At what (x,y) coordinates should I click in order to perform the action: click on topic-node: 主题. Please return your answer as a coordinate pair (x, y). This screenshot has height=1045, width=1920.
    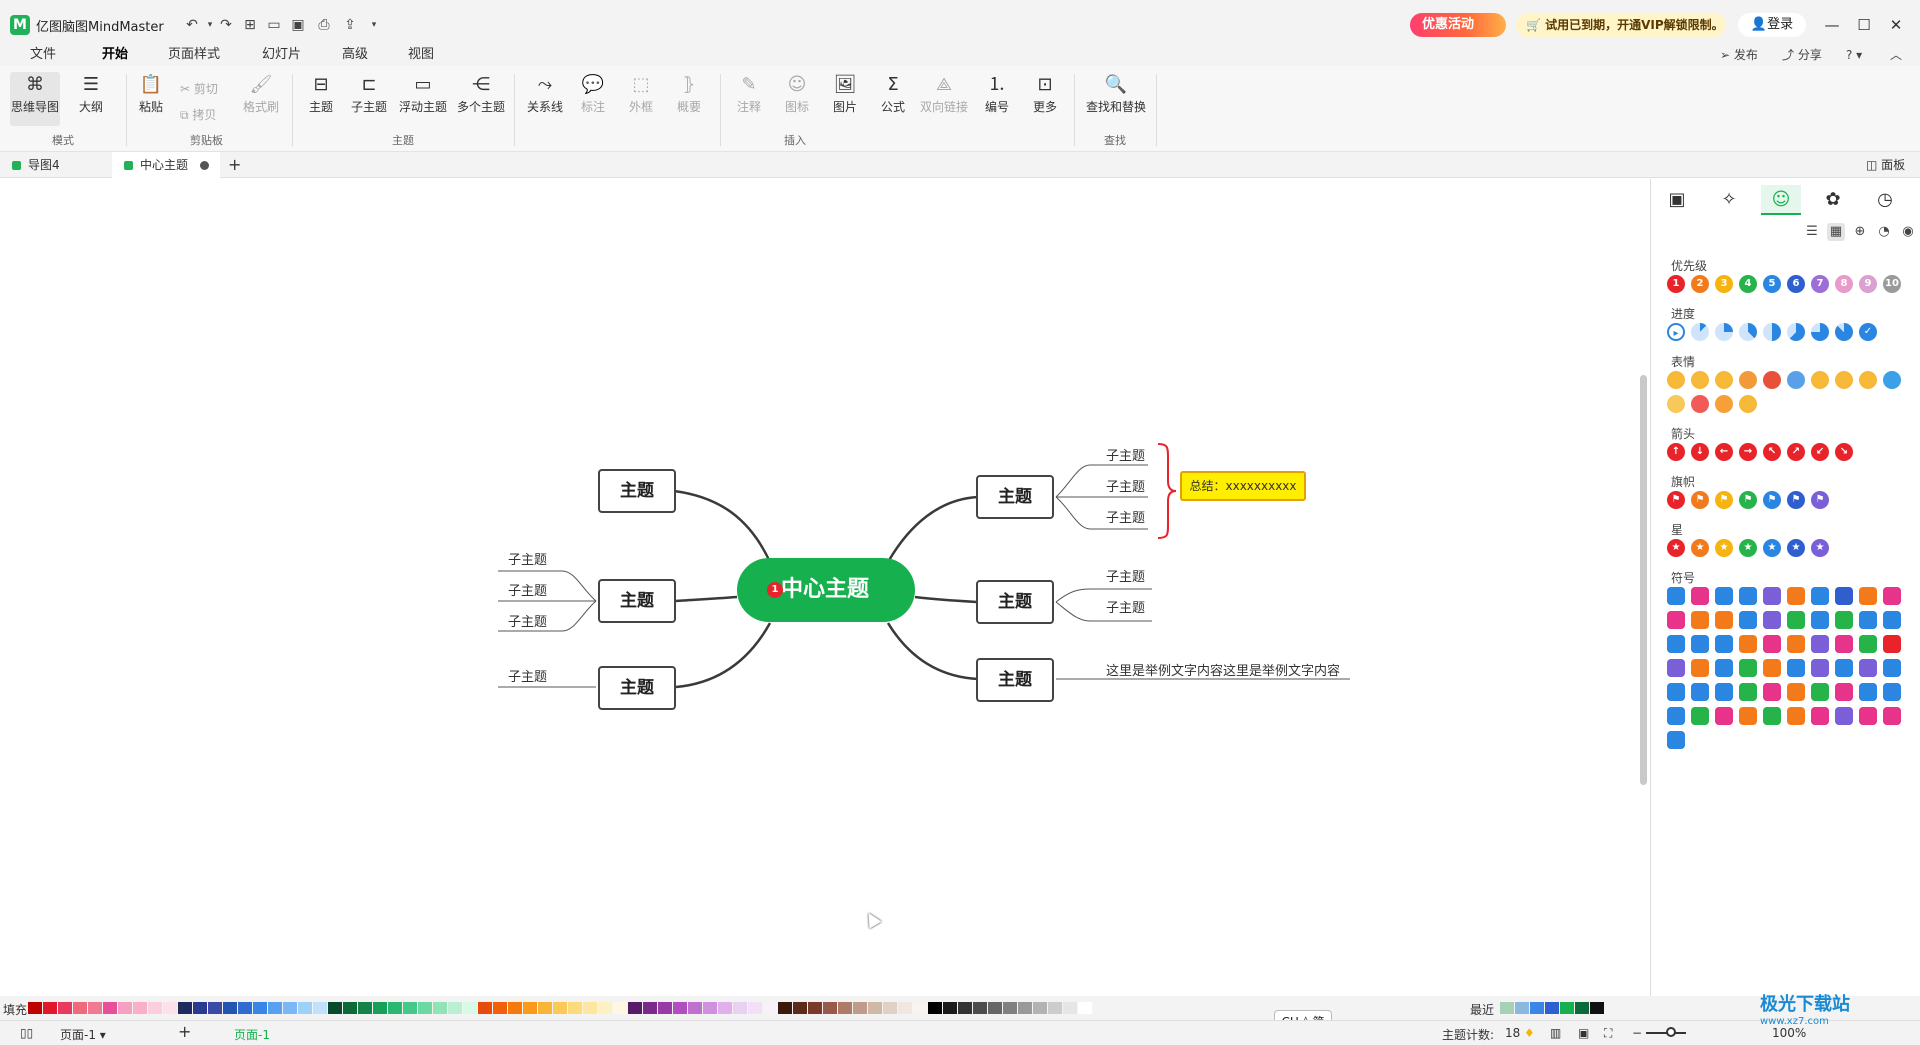
    Looking at the image, I should click on (1015, 497).